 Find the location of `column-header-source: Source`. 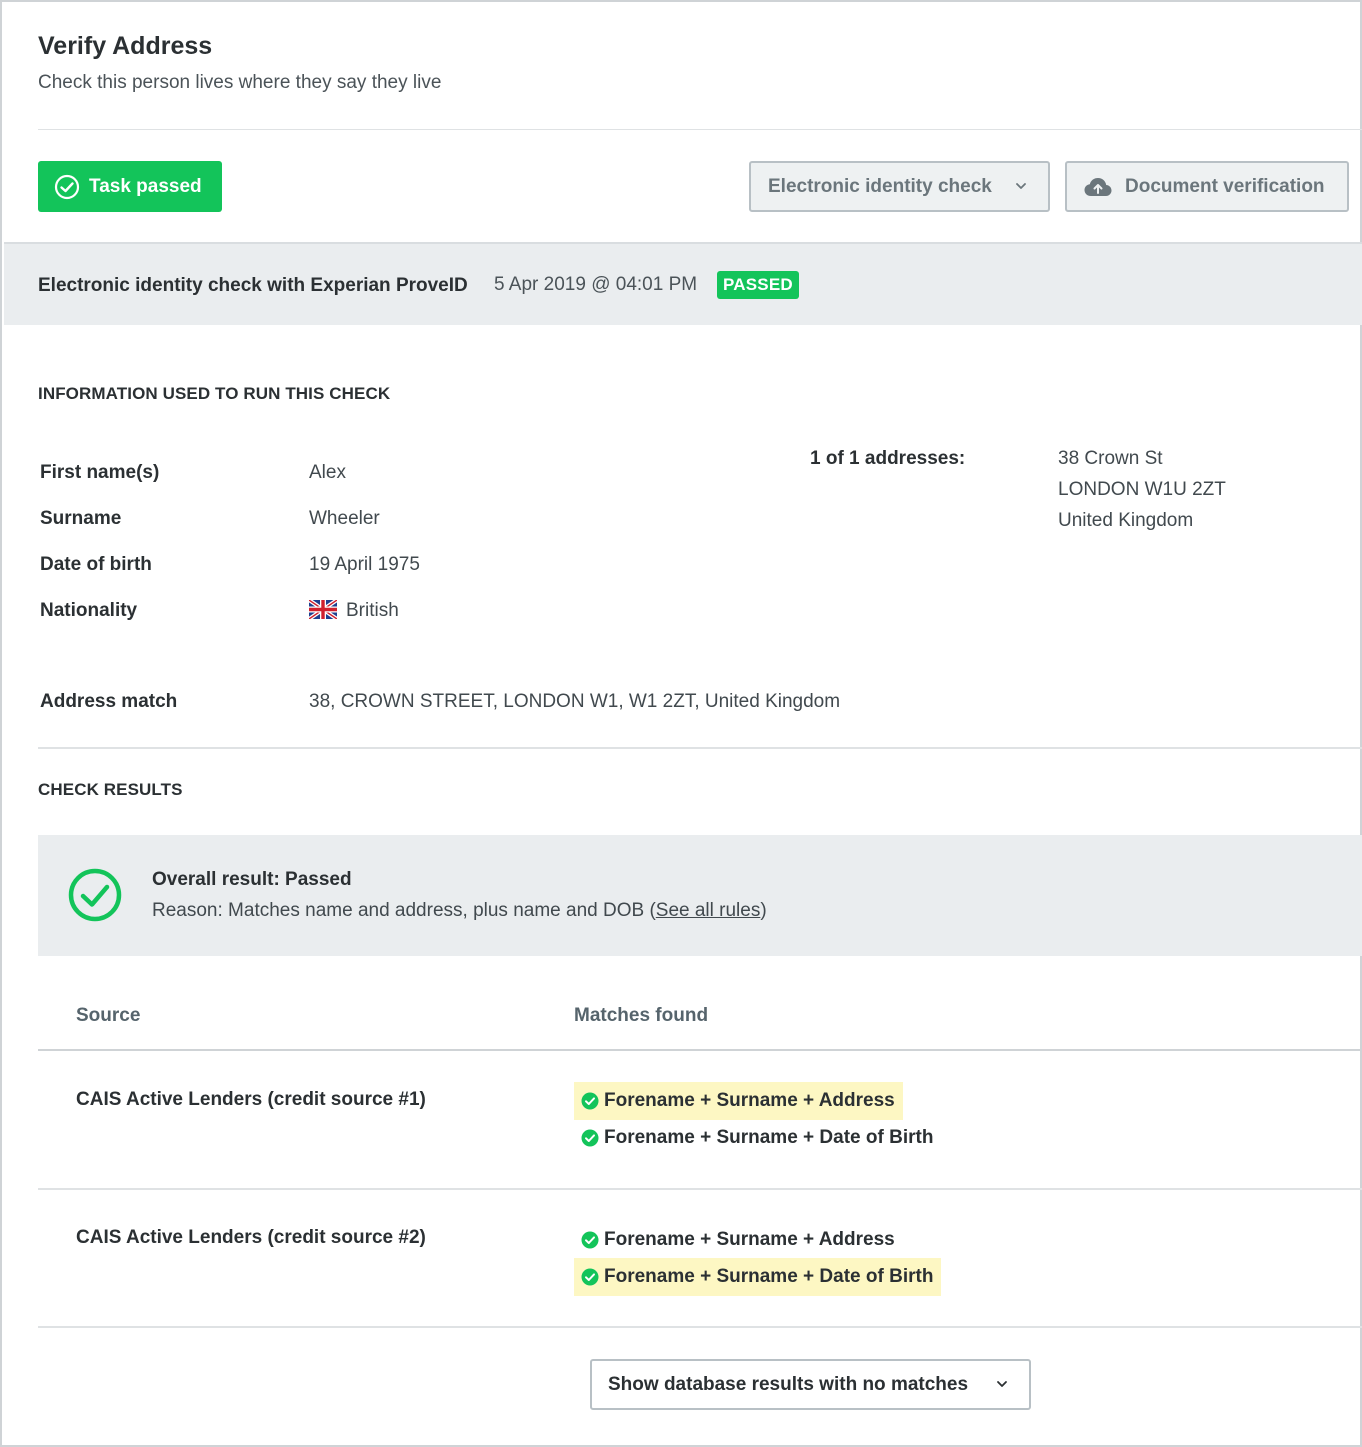

column-header-source: Source is located at coordinates (108, 1015).